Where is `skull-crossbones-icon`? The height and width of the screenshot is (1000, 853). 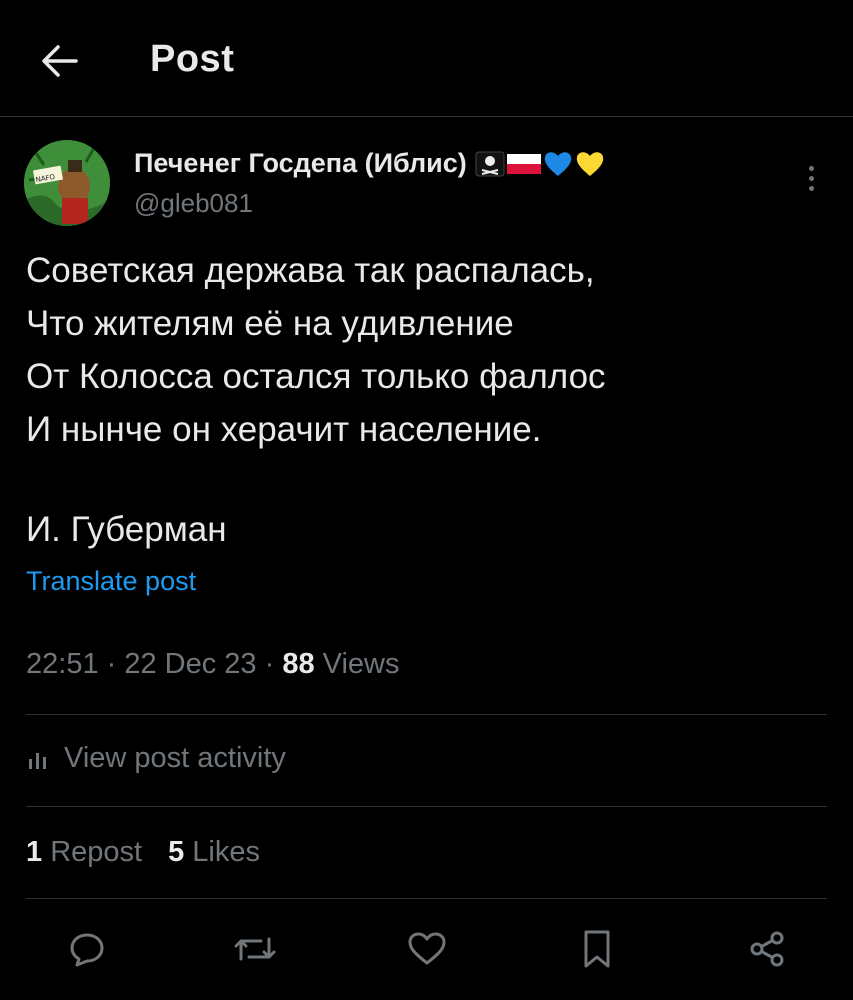
skull-crossbones-icon is located at coordinates (490, 163).